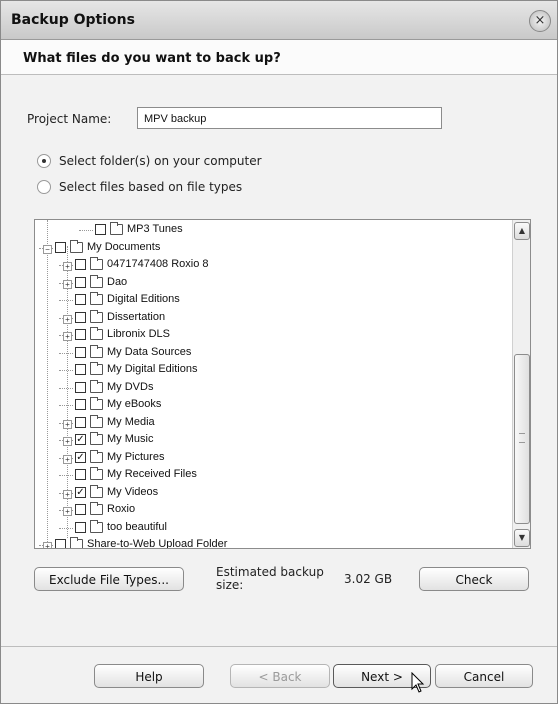 The height and width of the screenshot is (704, 558). Describe the element at coordinates (96, 351) in the screenshot. I see `data-sources-folder-icon` at that location.